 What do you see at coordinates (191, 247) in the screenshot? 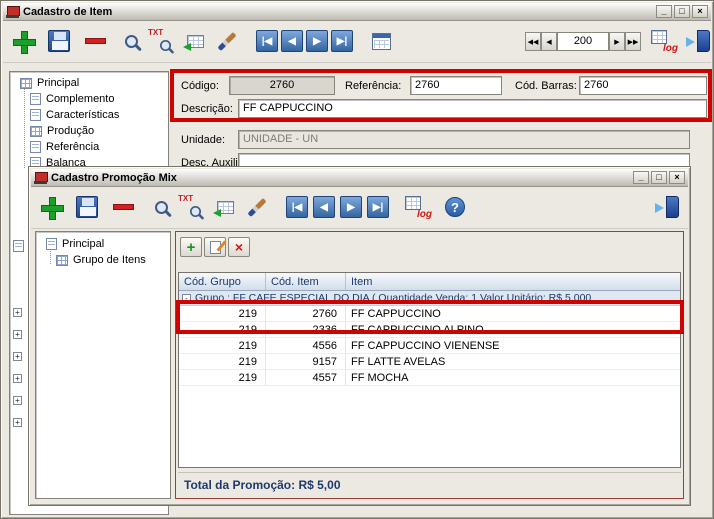
I see `row-add-button: +` at bounding box center [191, 247].